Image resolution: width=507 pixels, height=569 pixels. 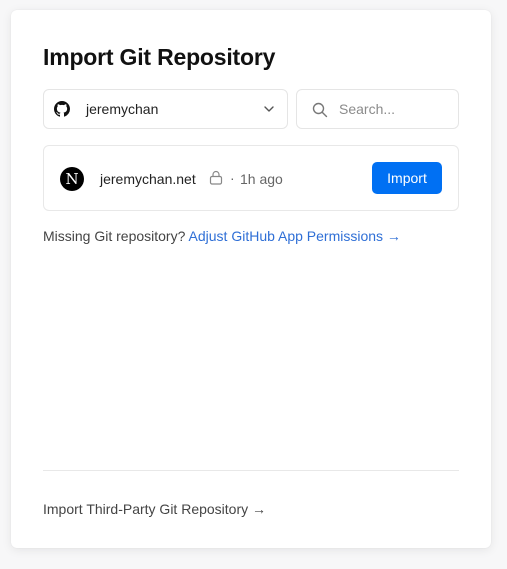 I want to click on account-name: jeremychan, so click(x=122, y=109).